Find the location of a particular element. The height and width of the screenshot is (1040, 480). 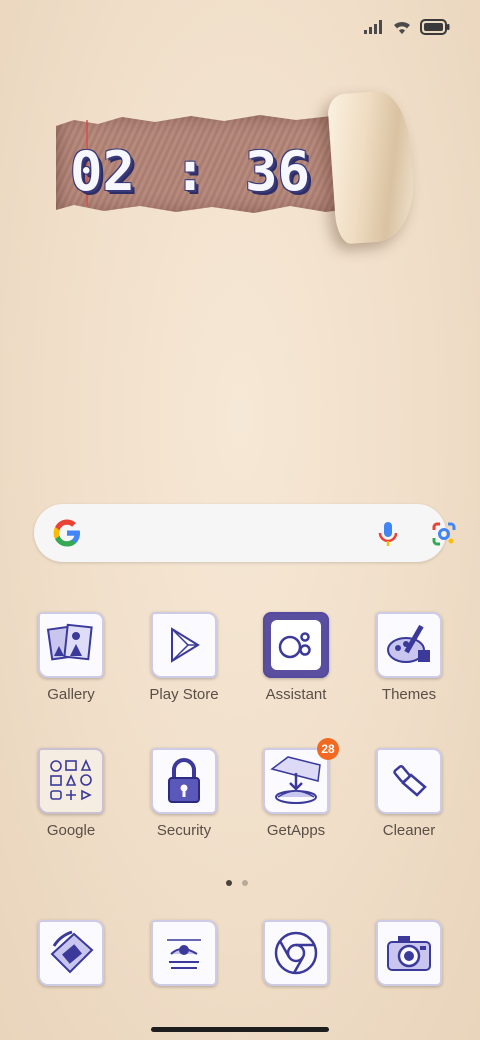

clock-time: 02 : 36 is located at coordinates (190, 171).